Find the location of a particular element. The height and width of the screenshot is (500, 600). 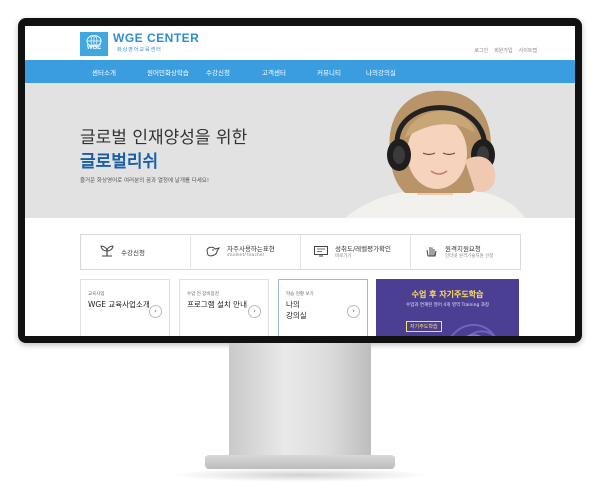

promo-badge: 자기주도학습 is located at coordinates (424, 326).